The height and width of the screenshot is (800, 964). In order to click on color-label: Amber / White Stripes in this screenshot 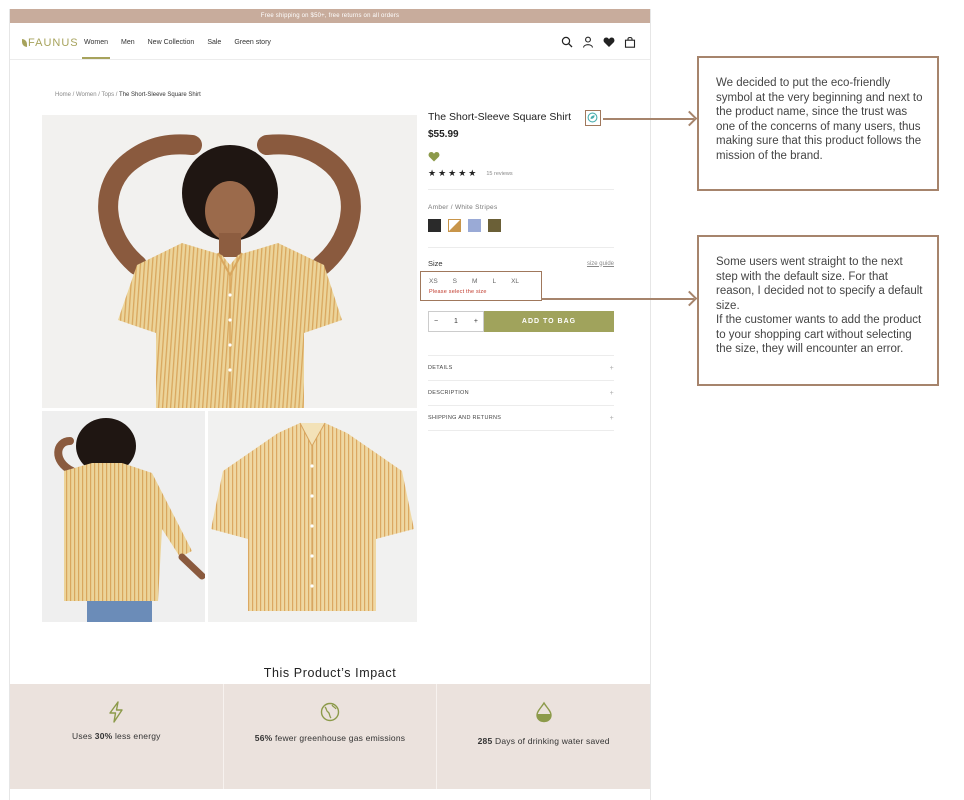, I will do `click(463, 207)`.